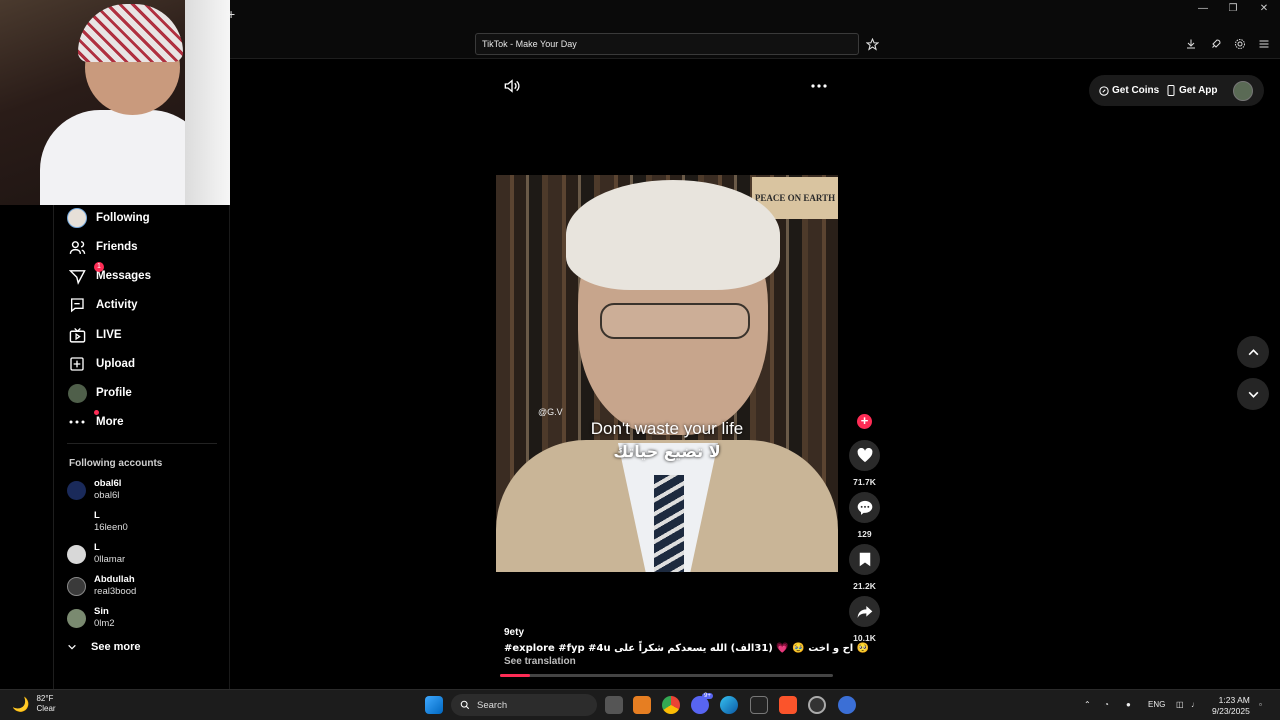 The width and height of the screenshot is (1280, 720). I want to click on microphone-icon: ●, so click(1128, 704).